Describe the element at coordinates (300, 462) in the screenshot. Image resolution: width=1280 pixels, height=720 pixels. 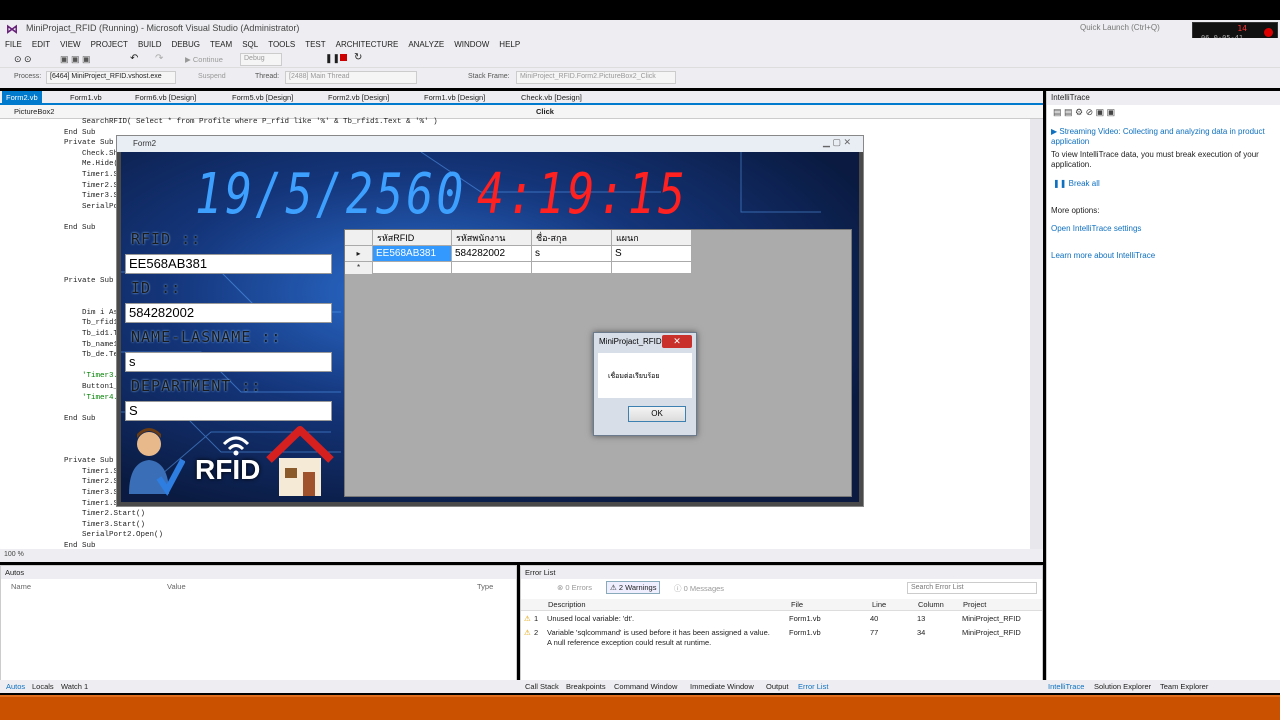
I see `home-icon` at that location.